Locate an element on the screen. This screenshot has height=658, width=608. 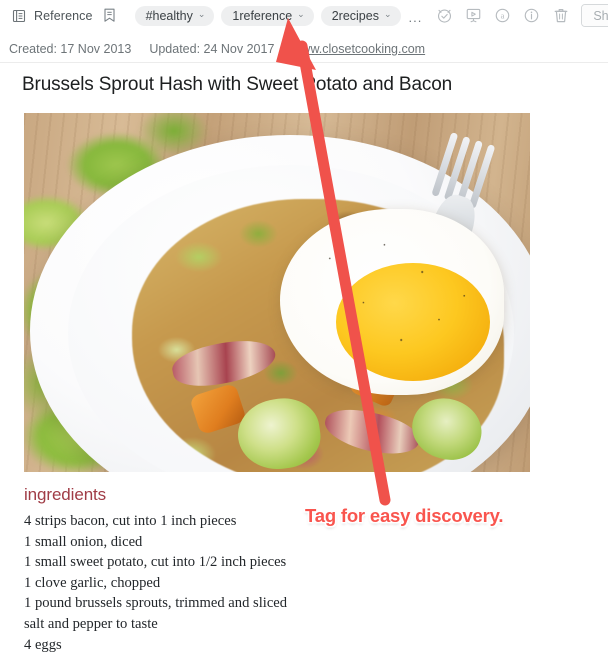
tag-chip-label: 1reference is located at coordinates (262, 15).